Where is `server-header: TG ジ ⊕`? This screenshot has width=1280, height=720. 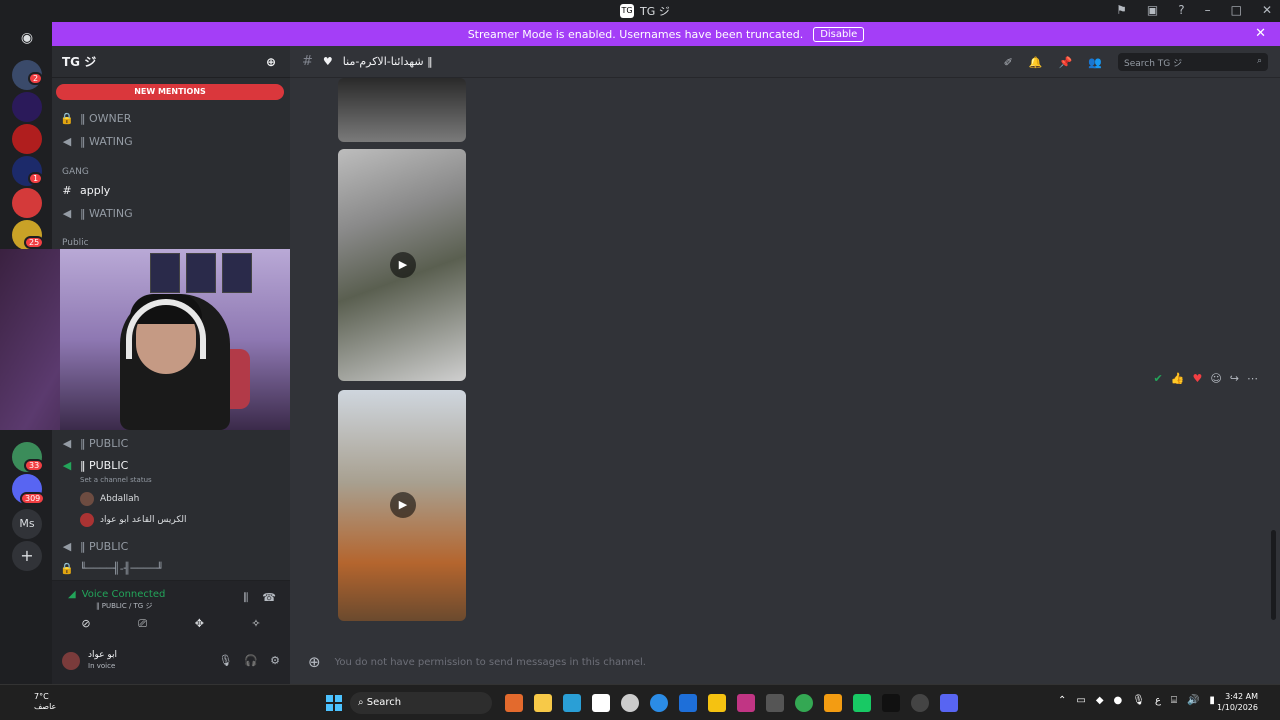
server-header: TG ジ ⊕ is located at coordinates (171, 62).